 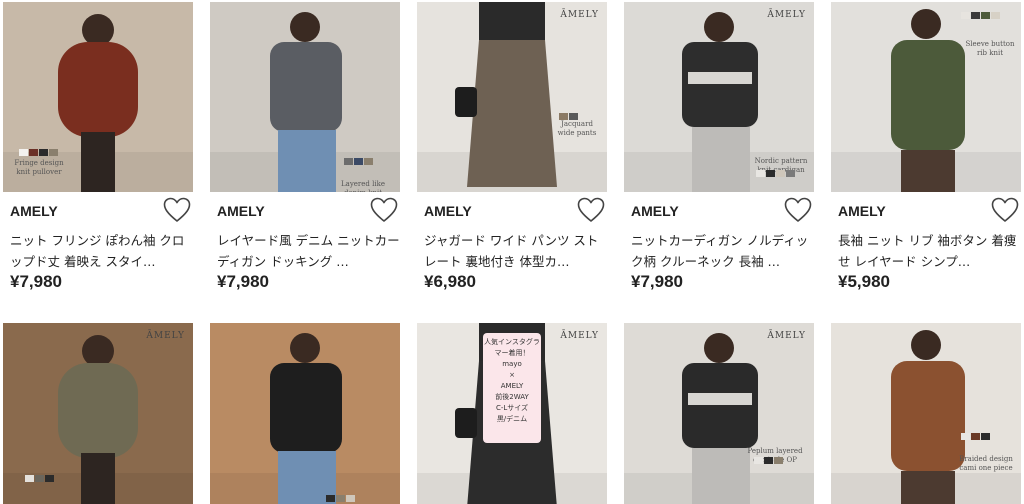 What do you see at coordinates (39, 167) in the screenshot?
I see `image-caption: Fringe design knit pullover` at bounding box center [39, 167].